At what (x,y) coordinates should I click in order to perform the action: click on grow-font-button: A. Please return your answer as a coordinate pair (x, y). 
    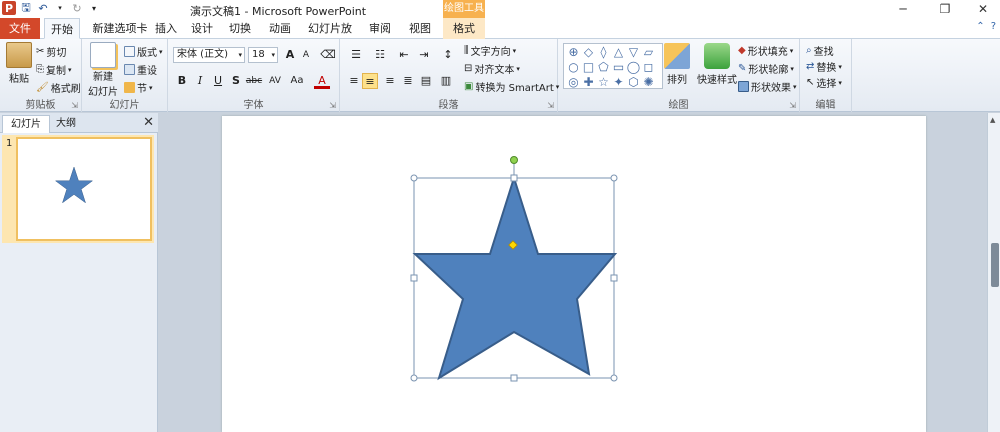
    Looking at the image, I should click on (290, 55).